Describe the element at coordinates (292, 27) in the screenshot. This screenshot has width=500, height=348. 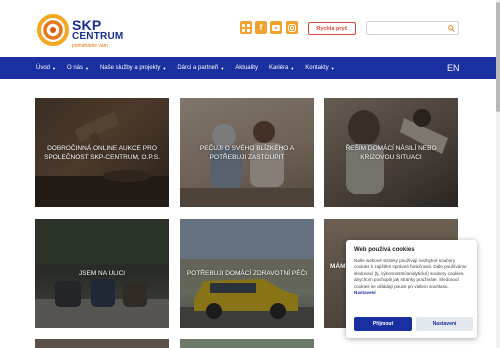
I see `instagram-icon` at that location.